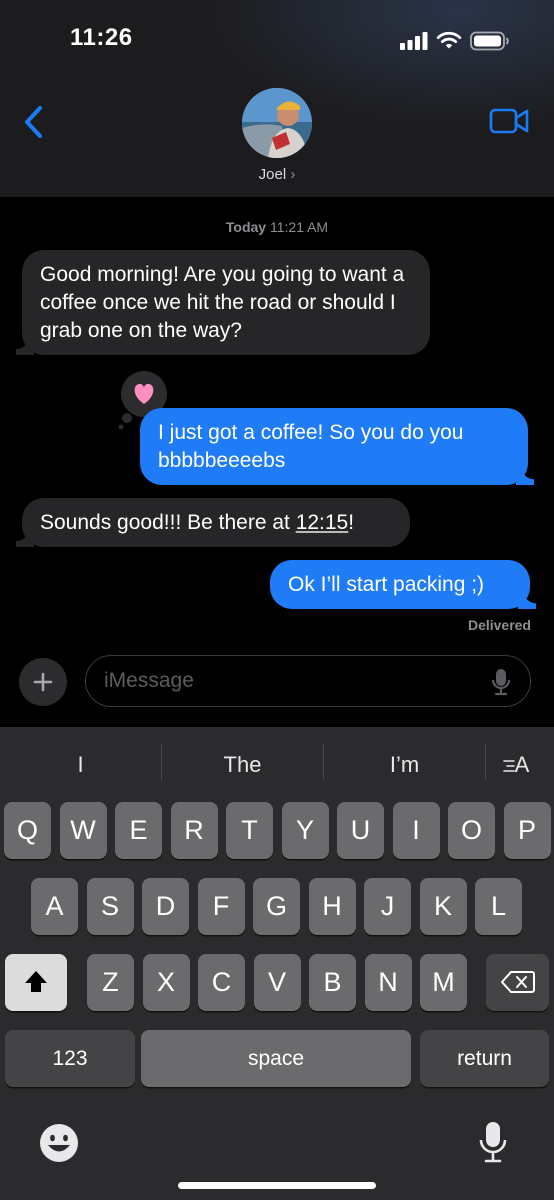 This screenshot has width=554, height=1200. Describe the element at coordinates (443, 982) in the screenshot. I see `key-m: M` at that location.